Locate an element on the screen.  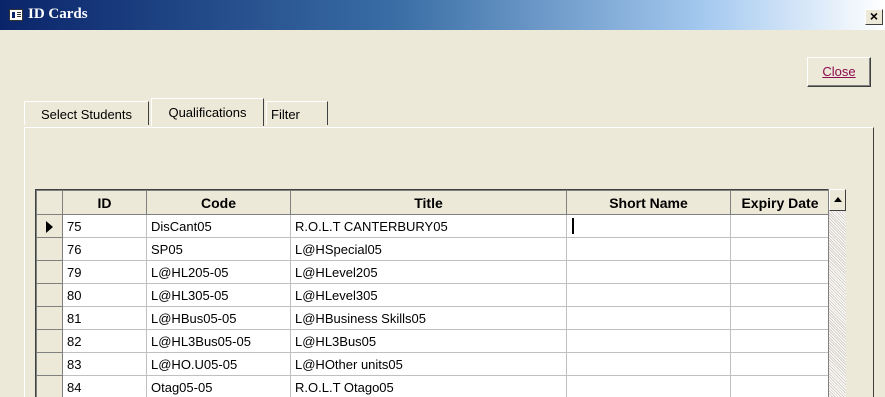
column-header-expiry-date: Expiry Date is located at coordinates (780, 202).